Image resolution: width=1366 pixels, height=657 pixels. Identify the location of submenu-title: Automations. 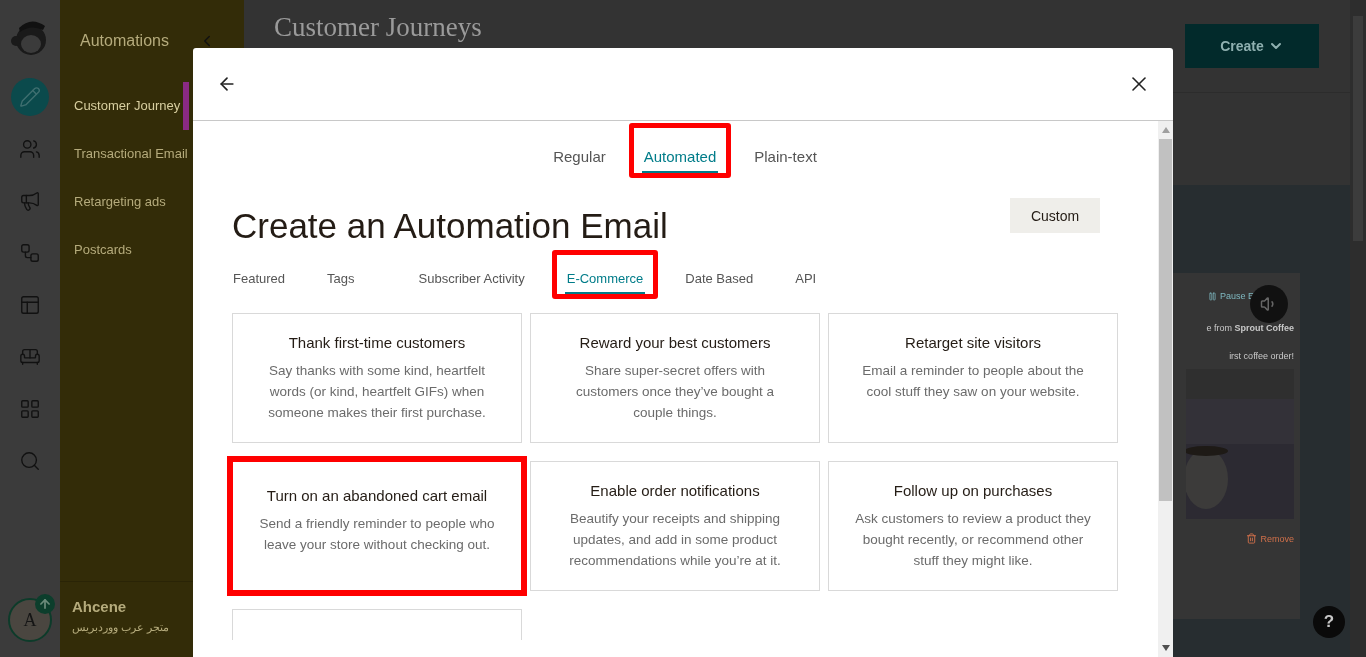
(124, 41).